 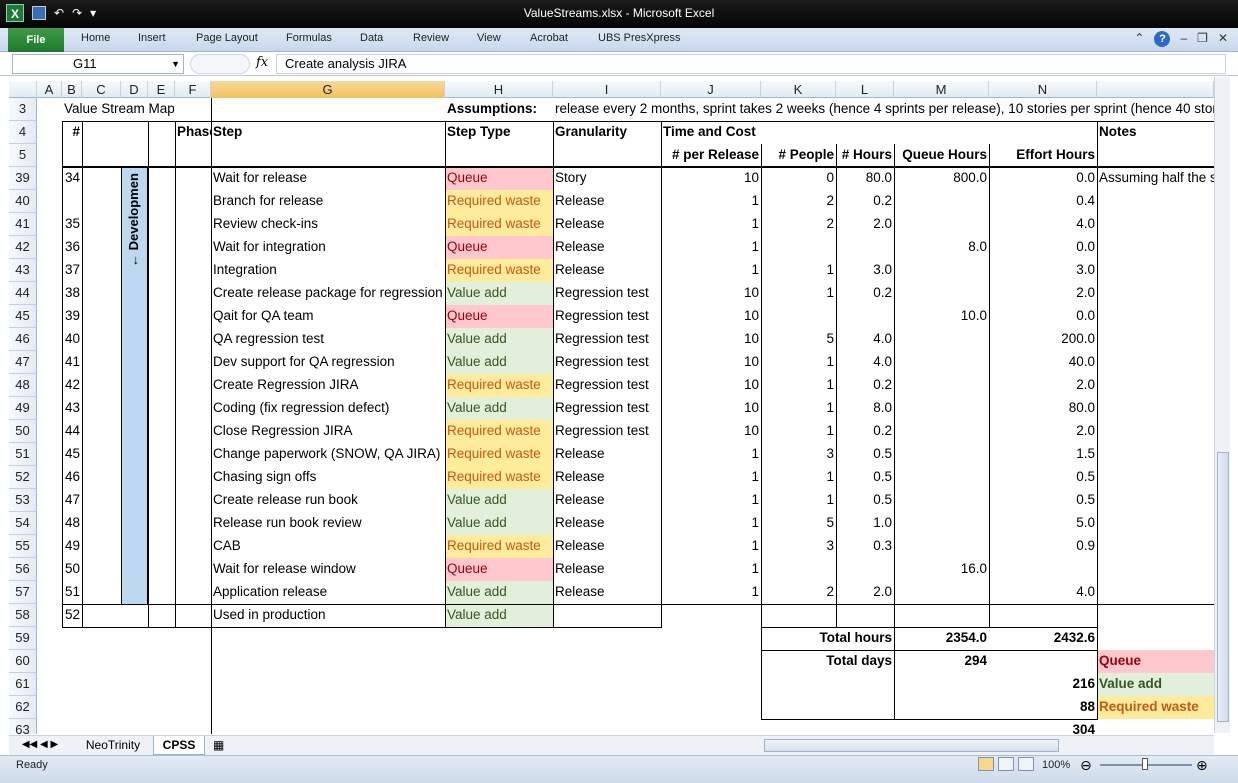 I want to click on header-step-type: Step Type, so click(x=499, y=132).